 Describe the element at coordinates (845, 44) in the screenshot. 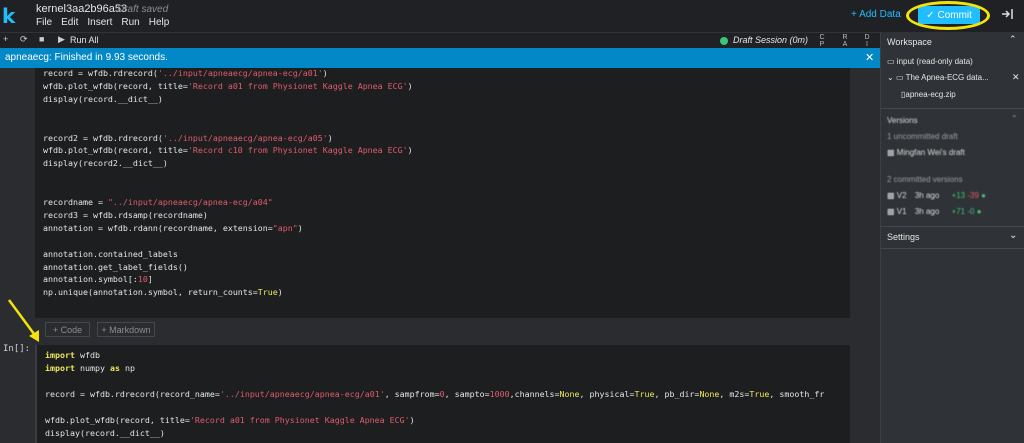

I see `ram-meter: RAM` at that location.